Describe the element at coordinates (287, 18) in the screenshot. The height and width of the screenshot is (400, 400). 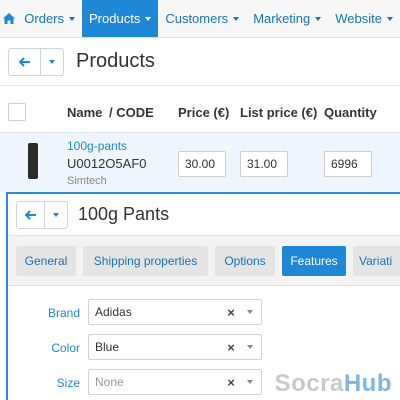
I see `nav-marketing: Marketing` at that location.